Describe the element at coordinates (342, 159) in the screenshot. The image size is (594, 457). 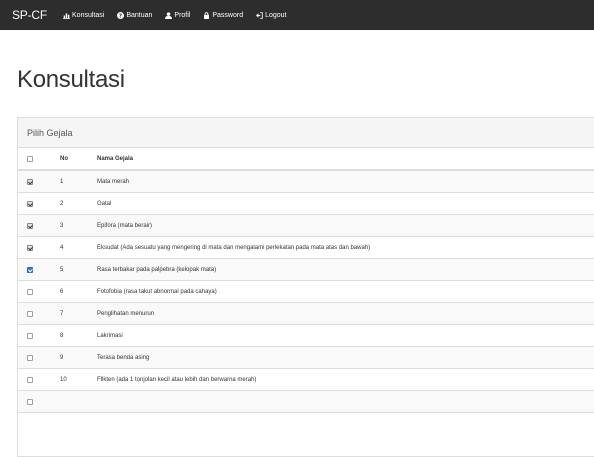
I see `header-name: Nama Gejala` at that location.